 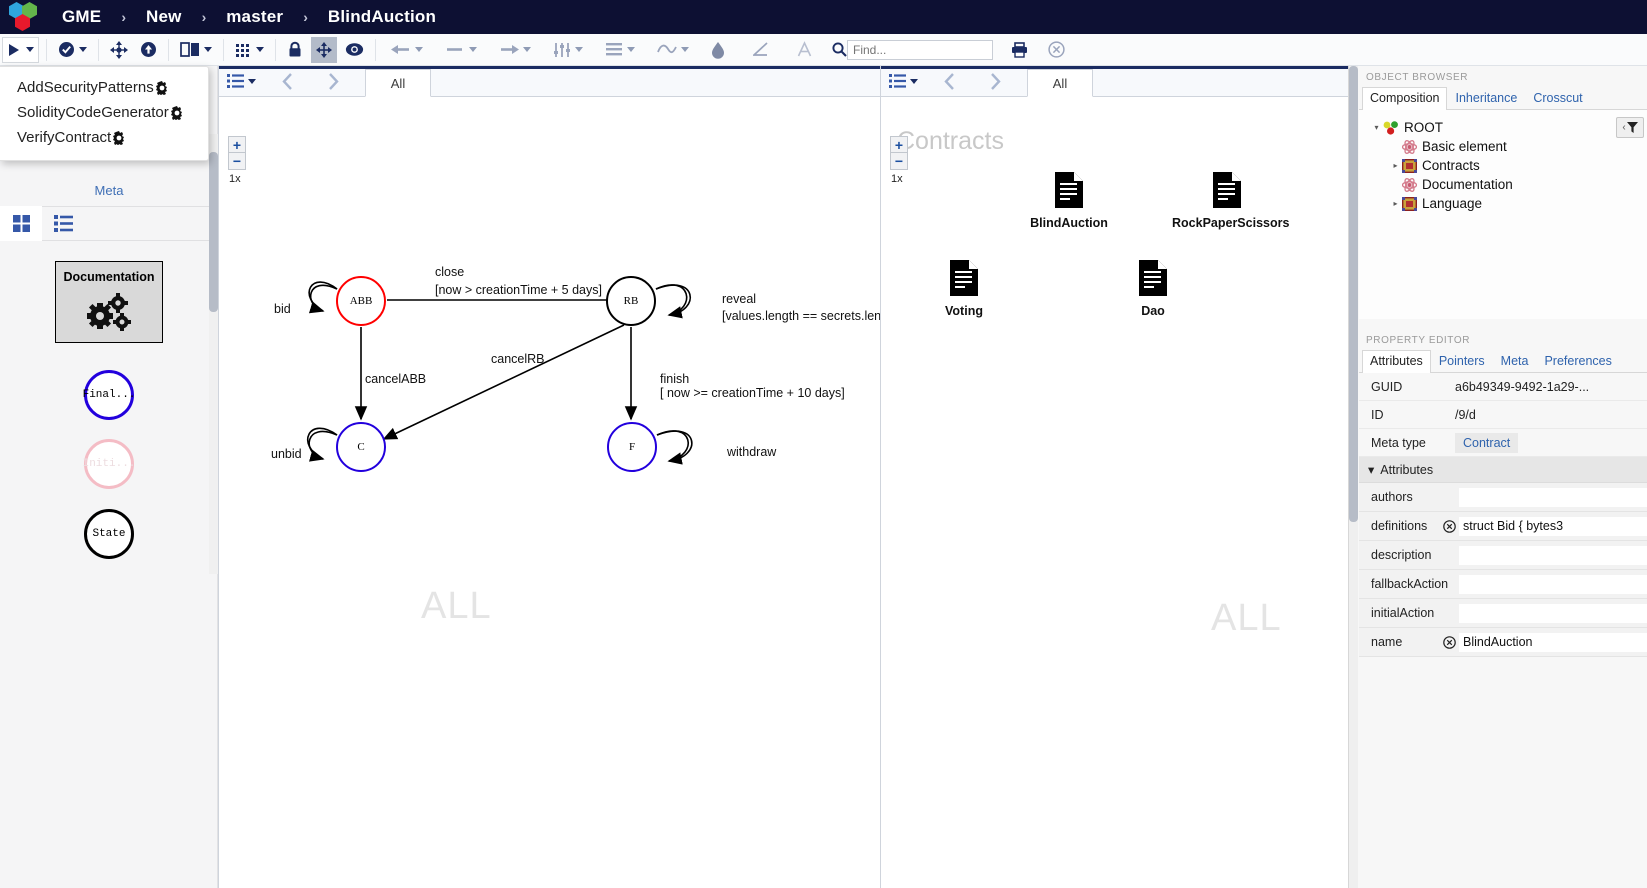 What do you see at coordinates (674, 379) in the screenshot?
I see `transition-label-finish: finish` at bounding box center [674, 379].